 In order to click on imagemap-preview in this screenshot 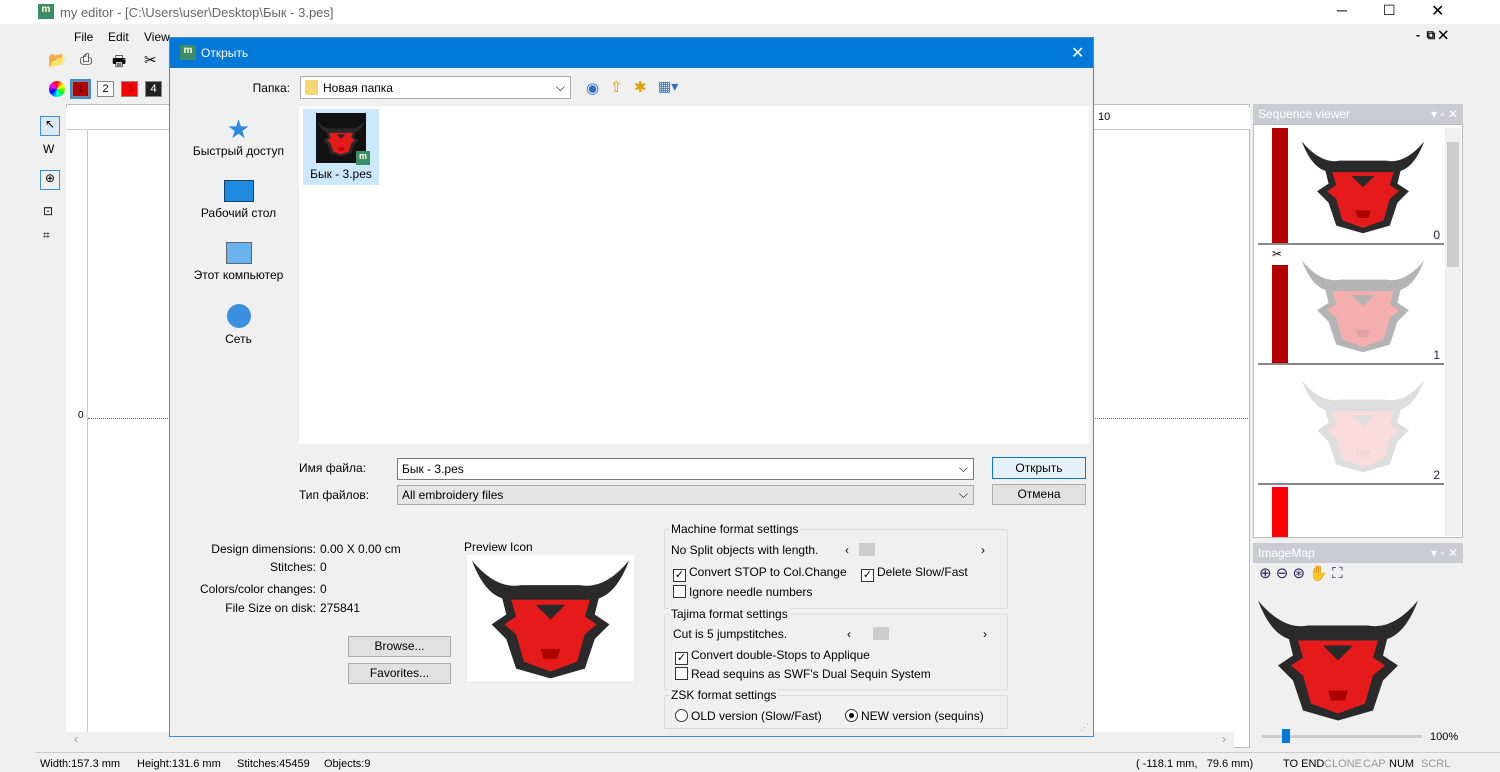, I will do `click(1338, 658)`.